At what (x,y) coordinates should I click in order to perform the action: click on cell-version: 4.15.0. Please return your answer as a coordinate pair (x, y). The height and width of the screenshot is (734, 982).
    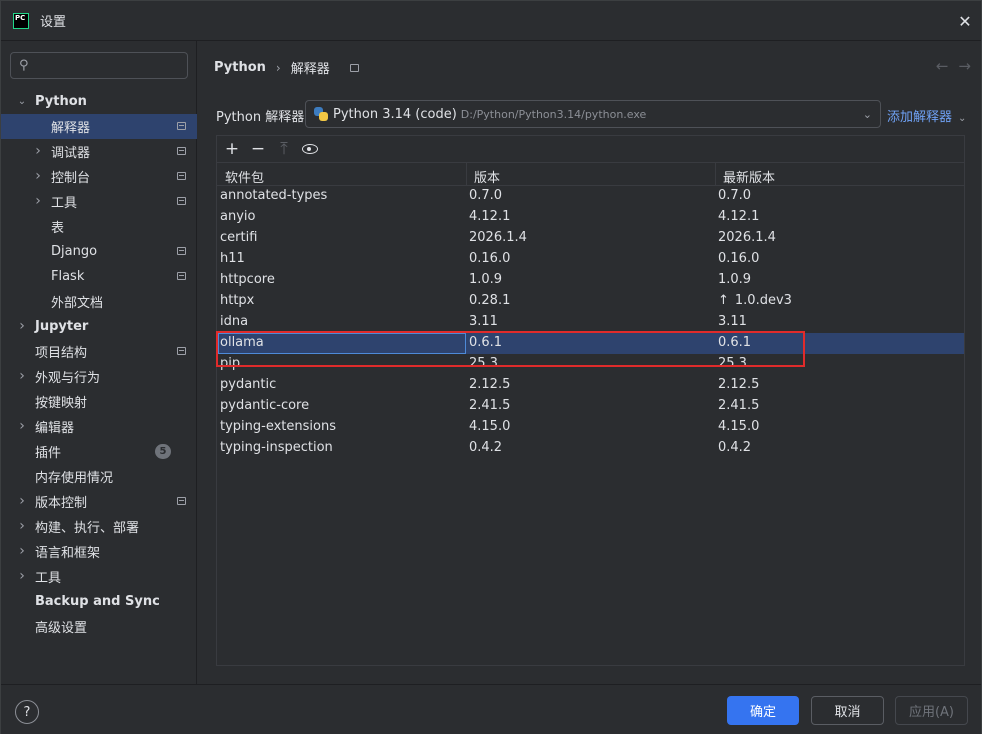
    Looking at the image, I should click on (490, 426).